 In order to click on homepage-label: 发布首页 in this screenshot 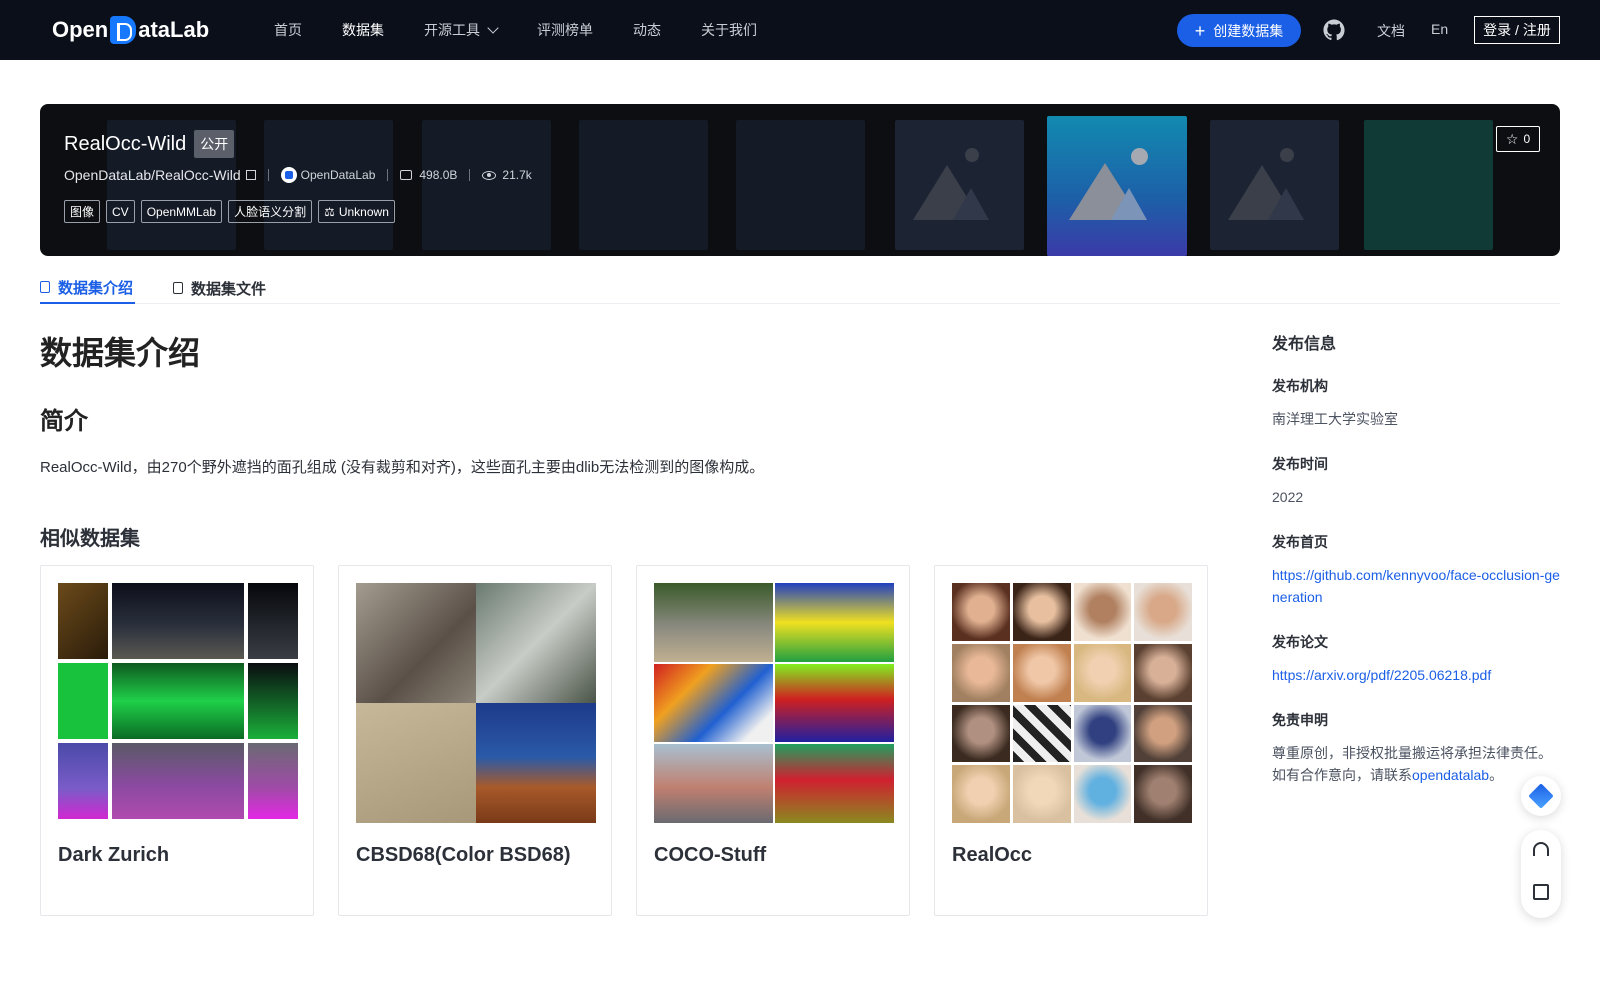, I will do `click(1300, 542)`.